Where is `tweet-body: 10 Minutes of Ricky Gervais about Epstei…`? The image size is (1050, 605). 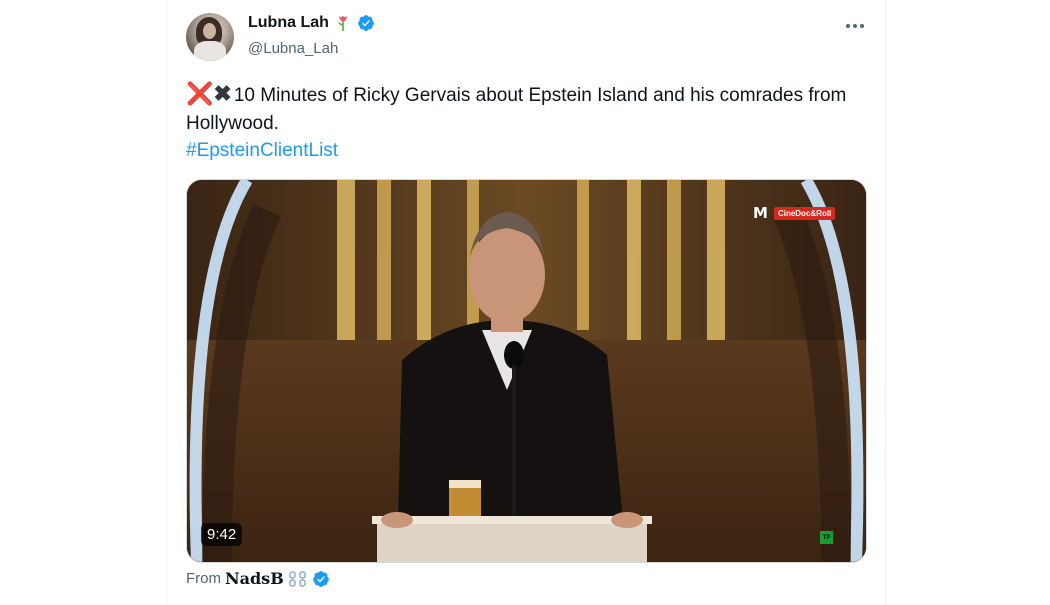 tweet-body: 10 Minutes of Ricky Gervais about Epstei… is located at coordinates (516, 109).